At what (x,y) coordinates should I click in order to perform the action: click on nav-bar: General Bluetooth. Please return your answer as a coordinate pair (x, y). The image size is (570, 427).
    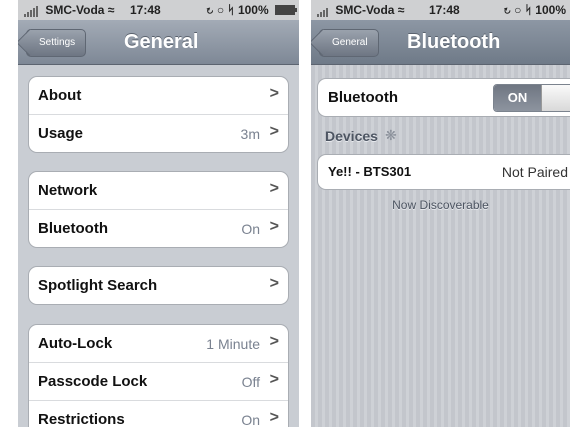
    Looking at the image, I should click on (440, 42).